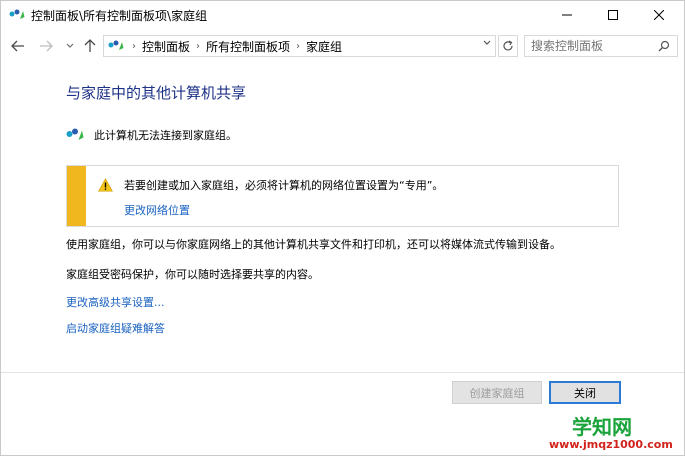 The height and width of the screenshot is (456, 685). I want to click on navigation-bar: › 控制面板 › 所有控制面板项 › 家庭组, so click(342, 46).